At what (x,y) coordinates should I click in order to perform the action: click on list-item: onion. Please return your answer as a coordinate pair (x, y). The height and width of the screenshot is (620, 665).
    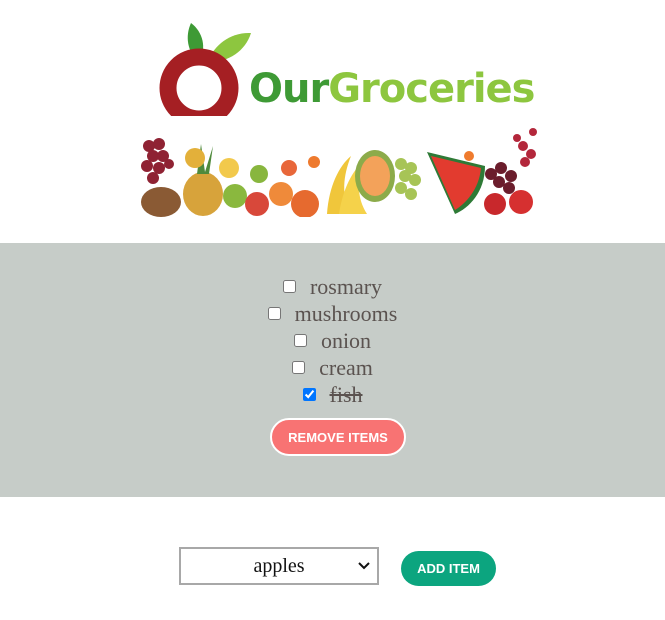
    Looking at the image, I should click on (332, 340).